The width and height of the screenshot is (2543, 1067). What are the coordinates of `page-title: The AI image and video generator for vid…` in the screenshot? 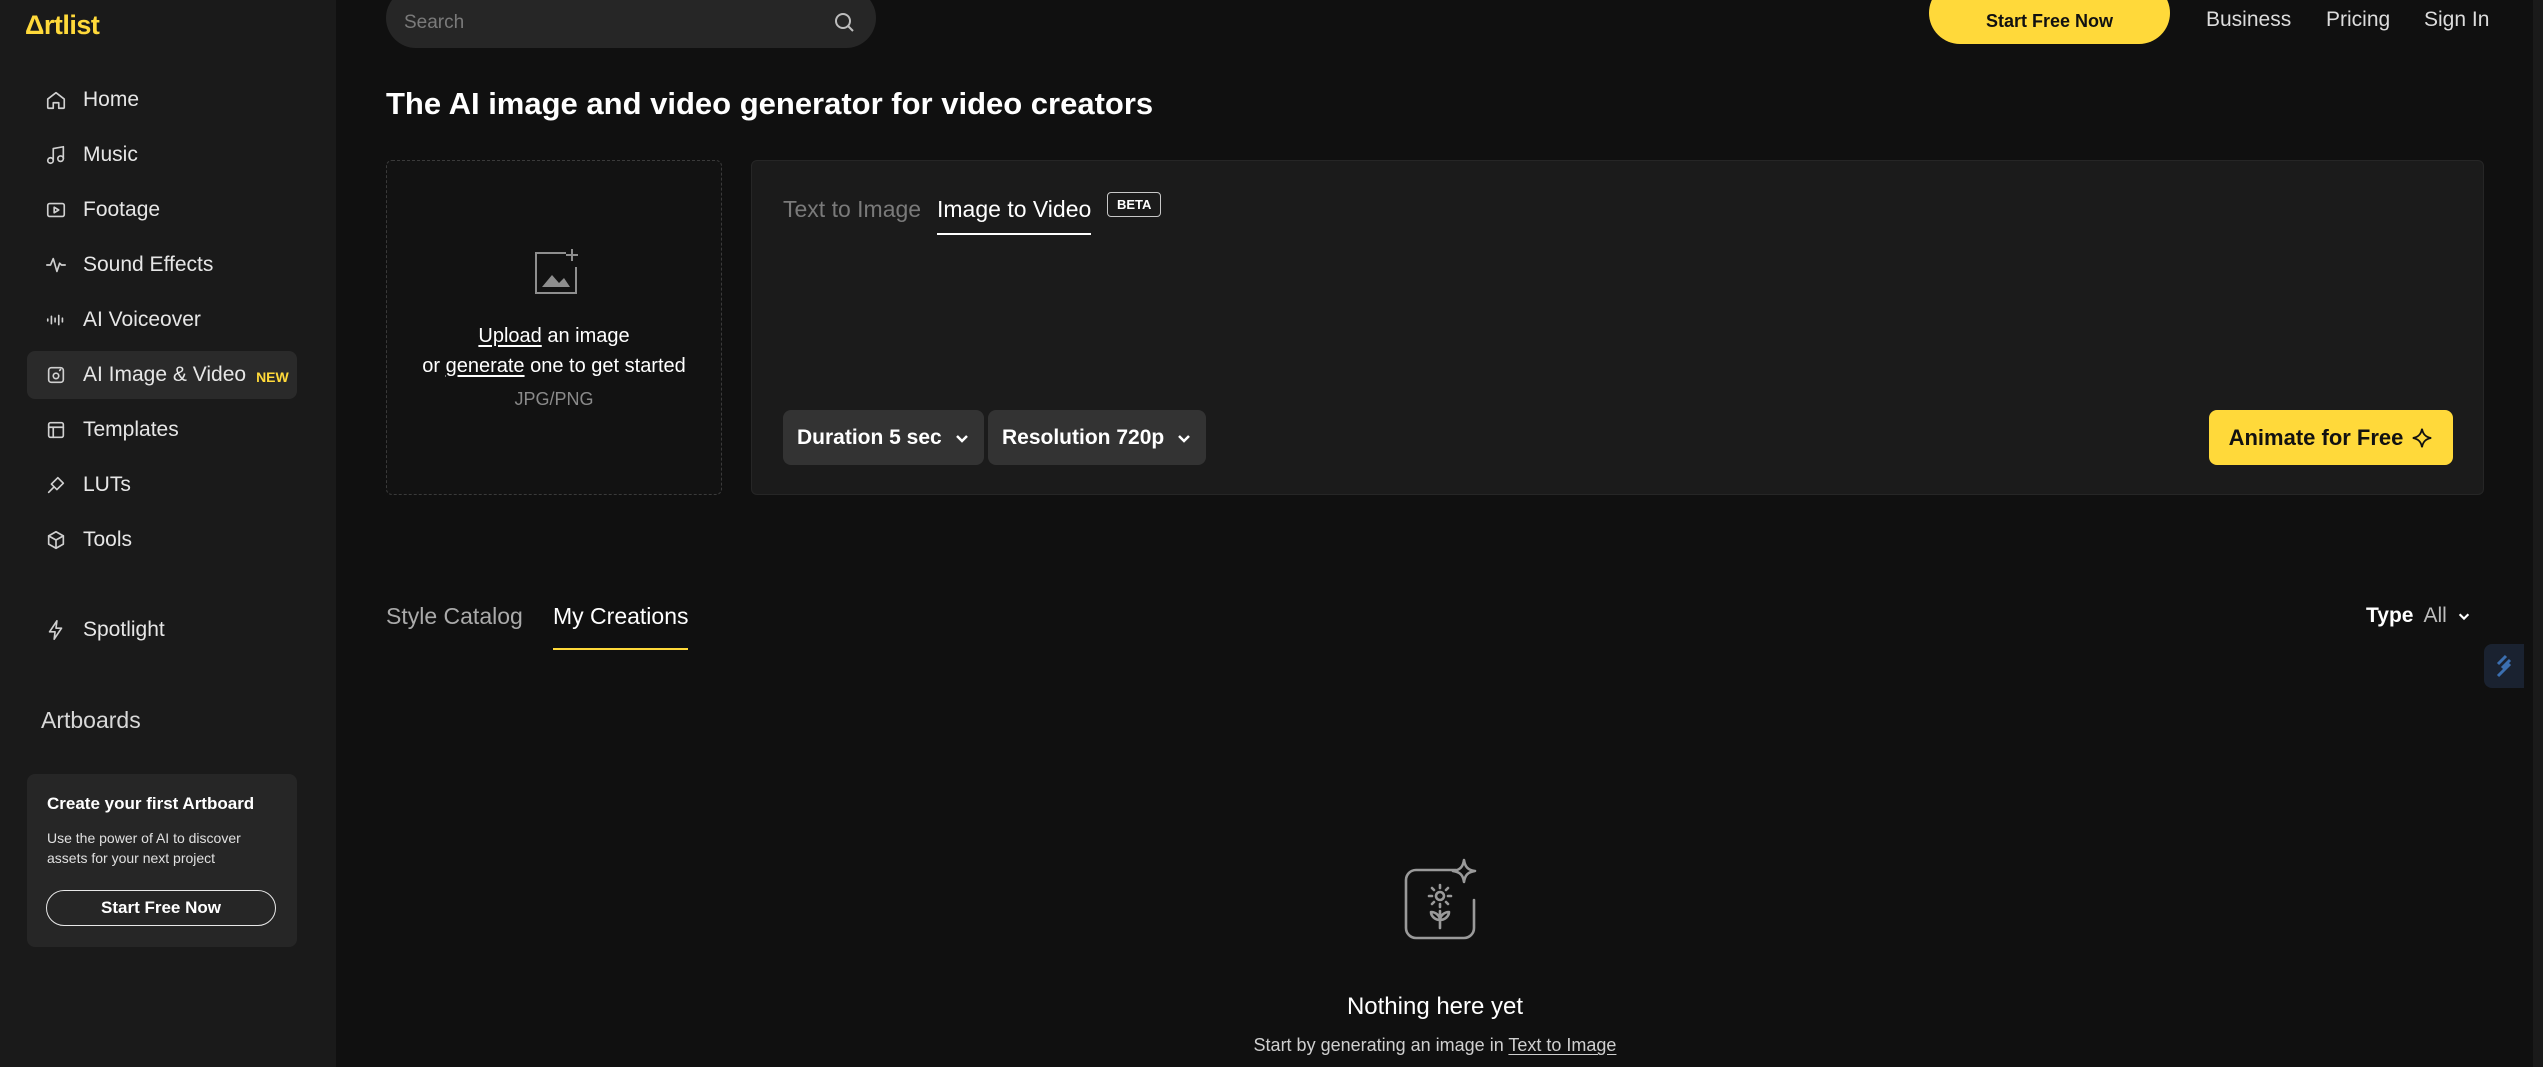 It's located at (770, 103).